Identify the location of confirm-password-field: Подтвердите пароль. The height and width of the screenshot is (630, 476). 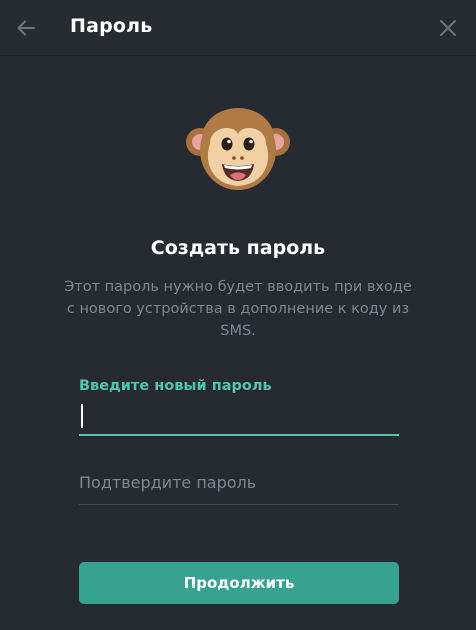
(239, 486).